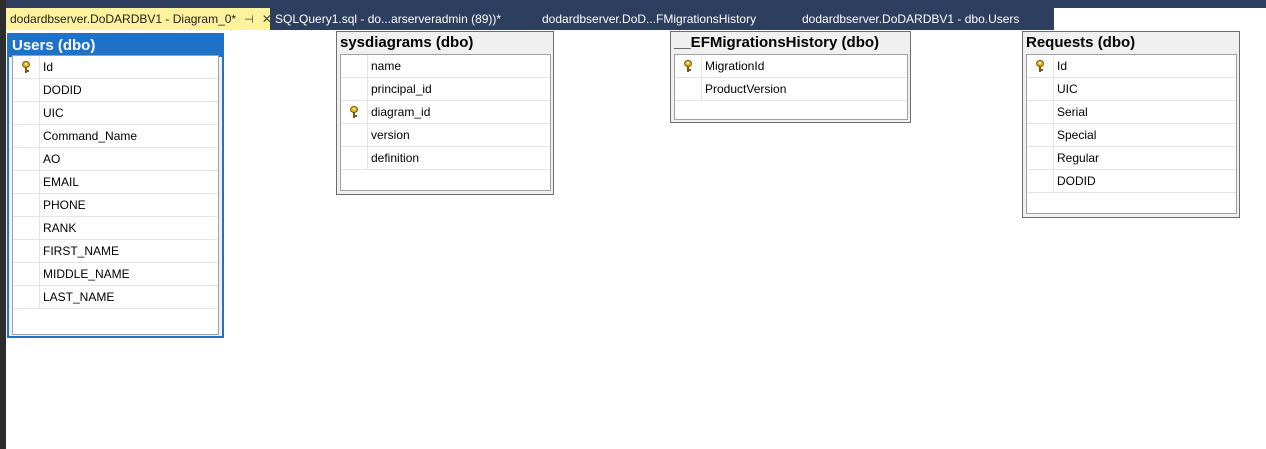 This screenshot has height=449, width=1266. Describe the element at coordinates (115, 159) in the screenshot. I see `column-row: AO` at that location.